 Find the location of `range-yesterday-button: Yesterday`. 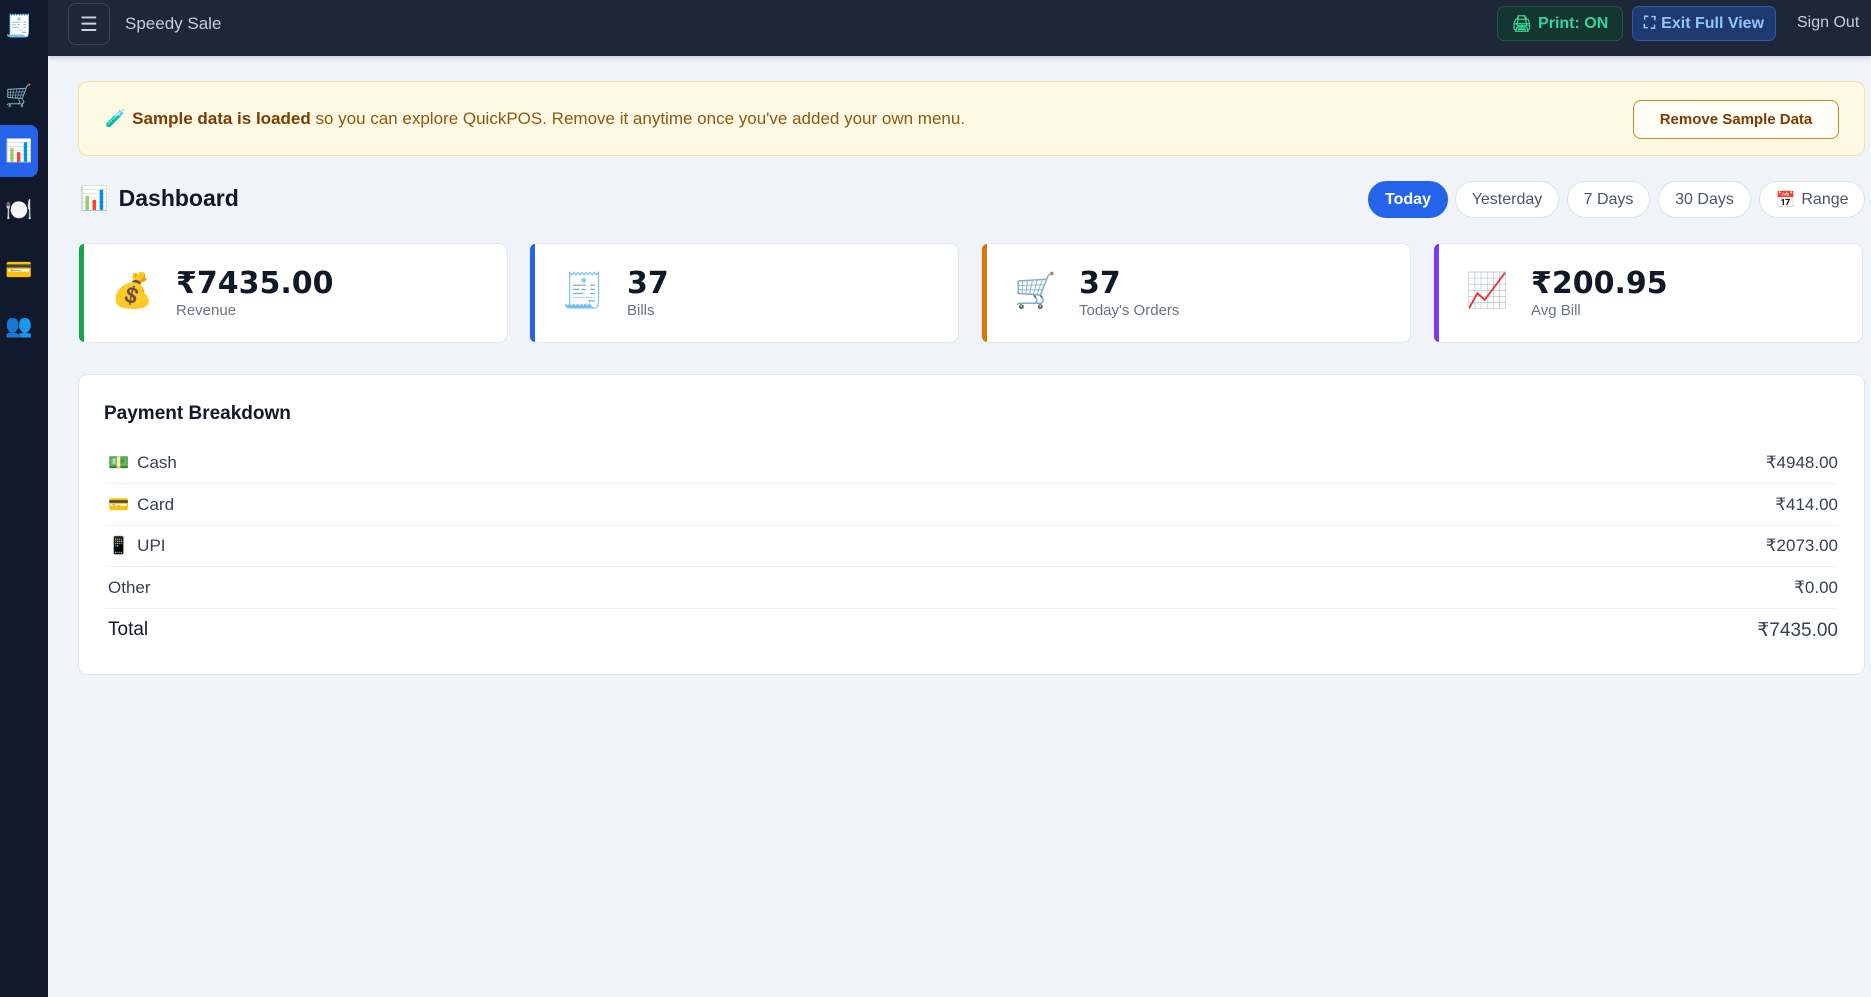

range-yesterday-button: Yesterday is located at coordinates (1507, 199).